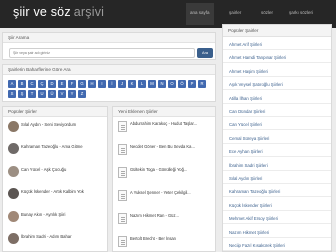  I want to click on sidebar-item-poet: Sılal Aydın Şiirleri, so click(277, 178).